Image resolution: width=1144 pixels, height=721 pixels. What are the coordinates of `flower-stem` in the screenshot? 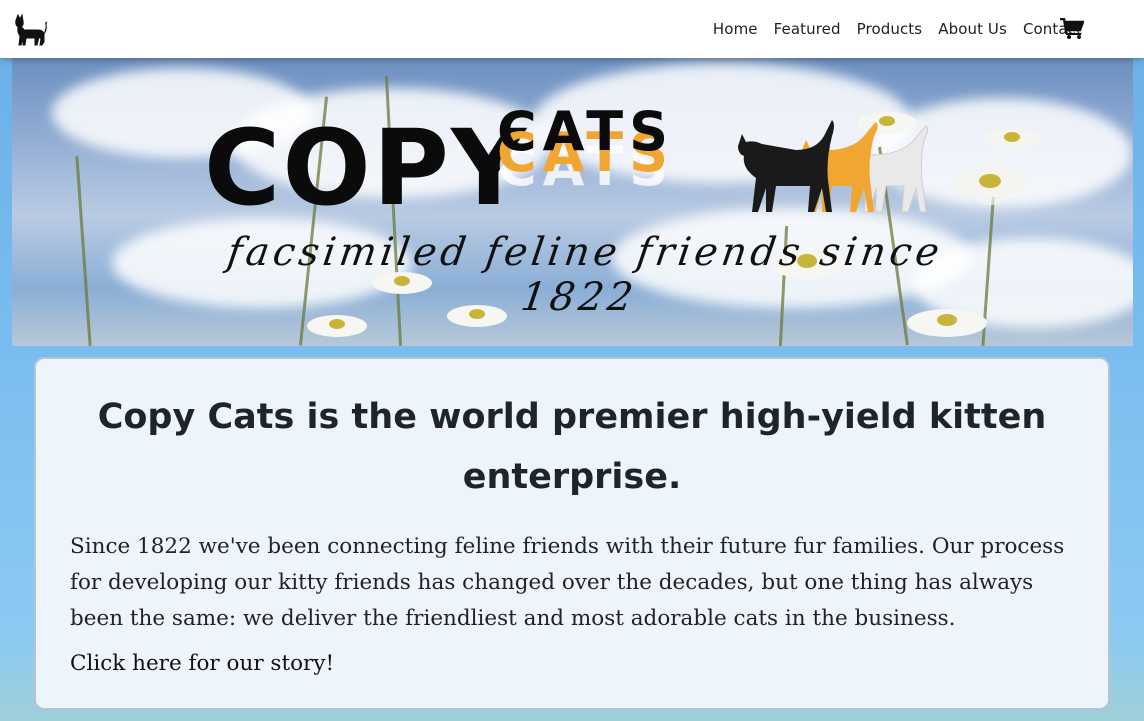 It's located at (83, 251).